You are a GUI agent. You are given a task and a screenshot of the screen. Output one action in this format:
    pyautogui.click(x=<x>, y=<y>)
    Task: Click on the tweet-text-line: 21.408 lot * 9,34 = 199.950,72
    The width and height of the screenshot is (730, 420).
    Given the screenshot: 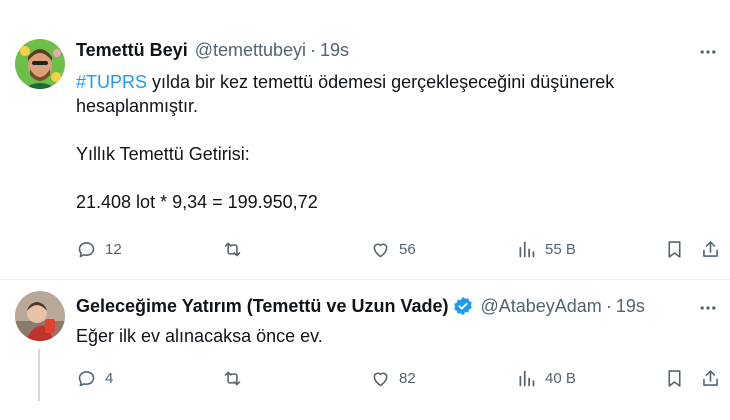 What is the action you would take?
    pyautogui.click(x=197, y=202)
    